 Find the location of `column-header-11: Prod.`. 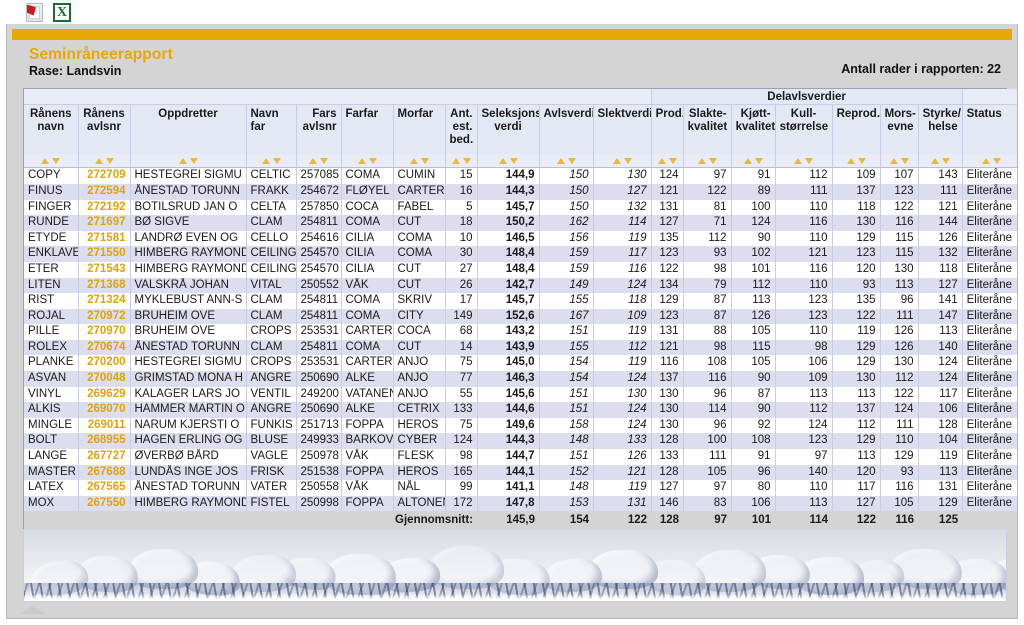

column-header-11: Prod. is located at coordinates (667, 129).